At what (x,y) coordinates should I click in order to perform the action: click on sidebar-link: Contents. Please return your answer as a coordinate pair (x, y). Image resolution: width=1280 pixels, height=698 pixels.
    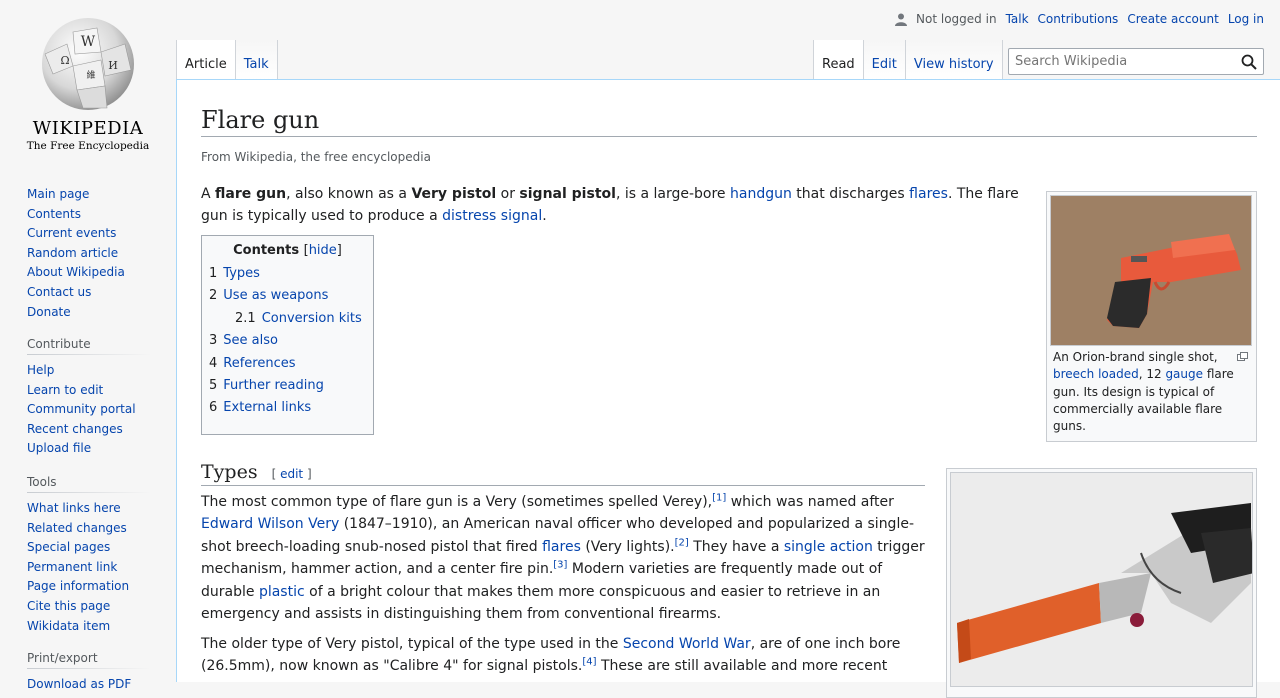
    Looking at the image, I should click on (54, 214).